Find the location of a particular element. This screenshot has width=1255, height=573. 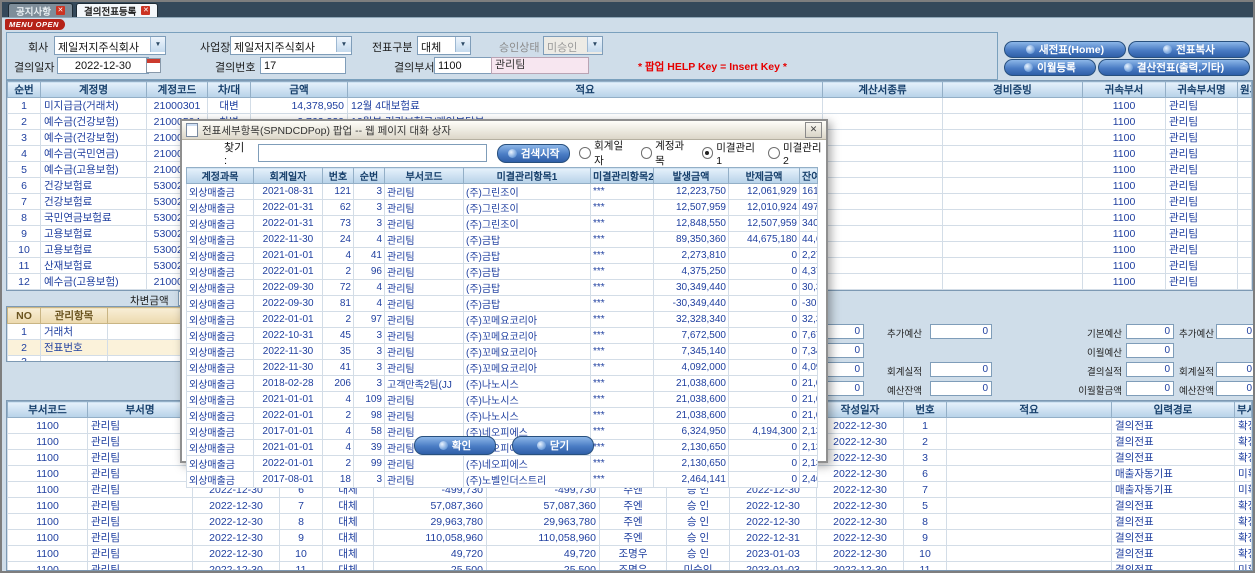

table-cell: 2022-01-31 is located at coordinates (288, 223).